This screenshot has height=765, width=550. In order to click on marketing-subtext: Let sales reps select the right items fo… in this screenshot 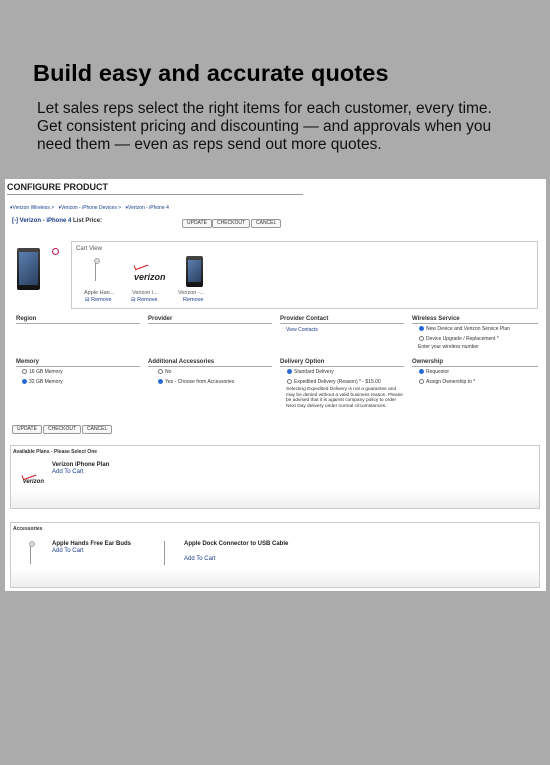, I will do `click(264, 126)`.